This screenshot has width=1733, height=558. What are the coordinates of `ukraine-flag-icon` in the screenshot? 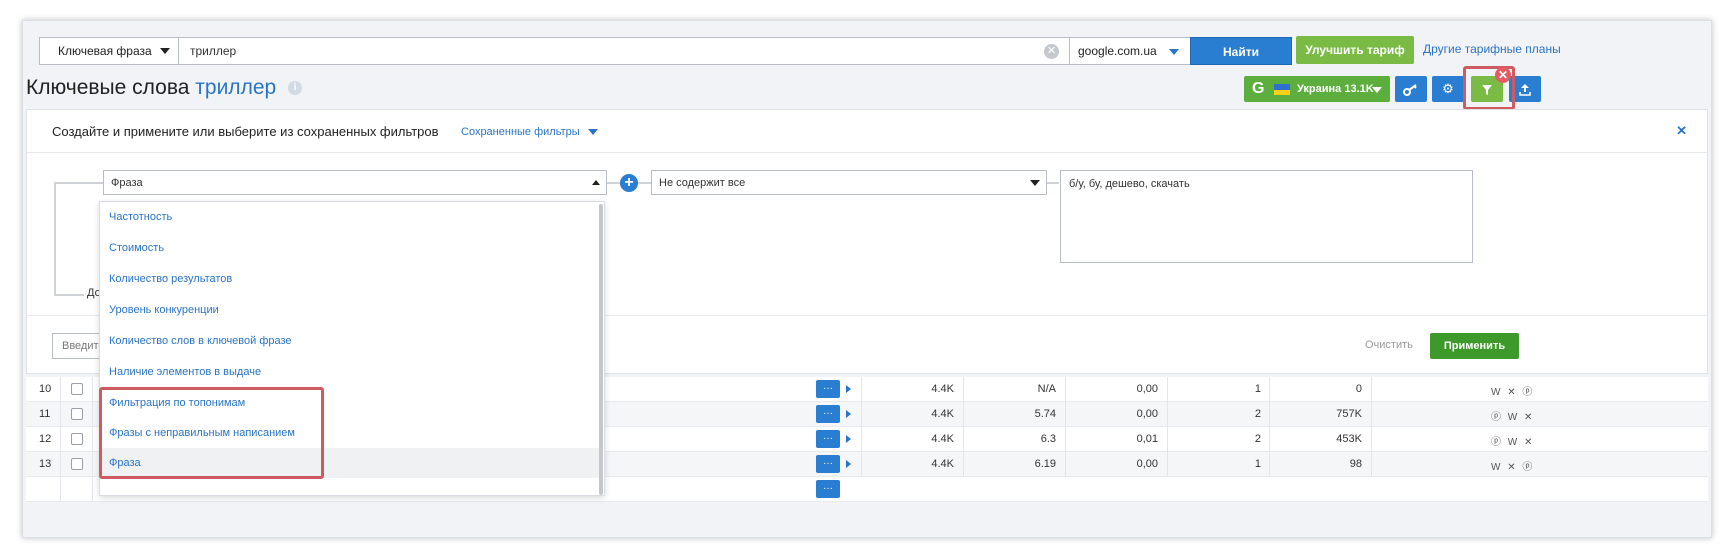 It's located at (1282, 89).